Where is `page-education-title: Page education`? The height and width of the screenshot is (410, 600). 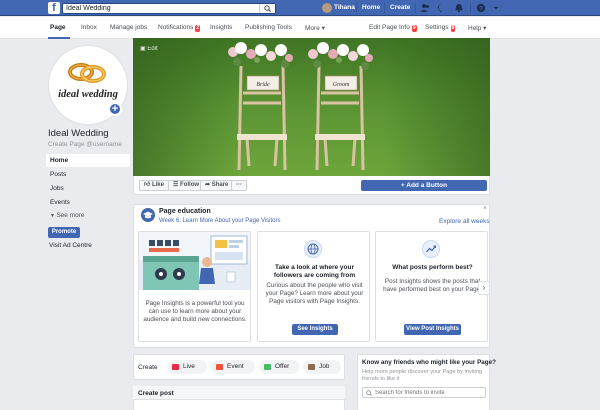 page-education-title: Page education is located at coordinates (185, 211).